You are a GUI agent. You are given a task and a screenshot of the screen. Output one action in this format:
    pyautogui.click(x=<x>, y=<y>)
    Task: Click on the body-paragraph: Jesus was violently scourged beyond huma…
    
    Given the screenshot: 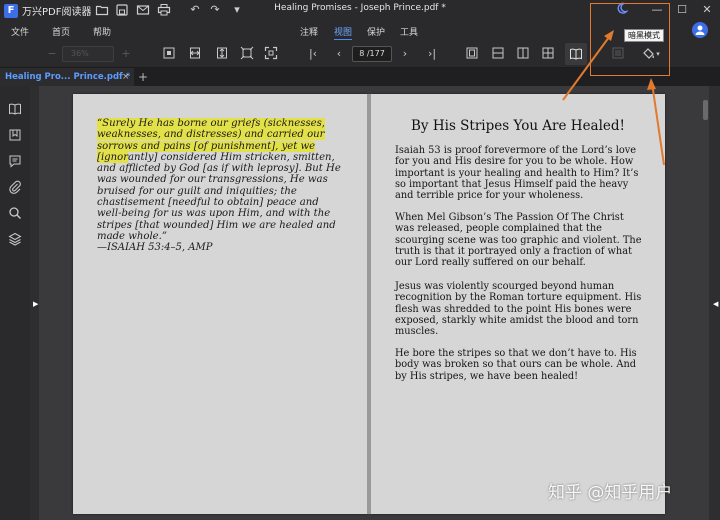 What is the action you would take?
    pyautogui.click(x=518, y=309)
    